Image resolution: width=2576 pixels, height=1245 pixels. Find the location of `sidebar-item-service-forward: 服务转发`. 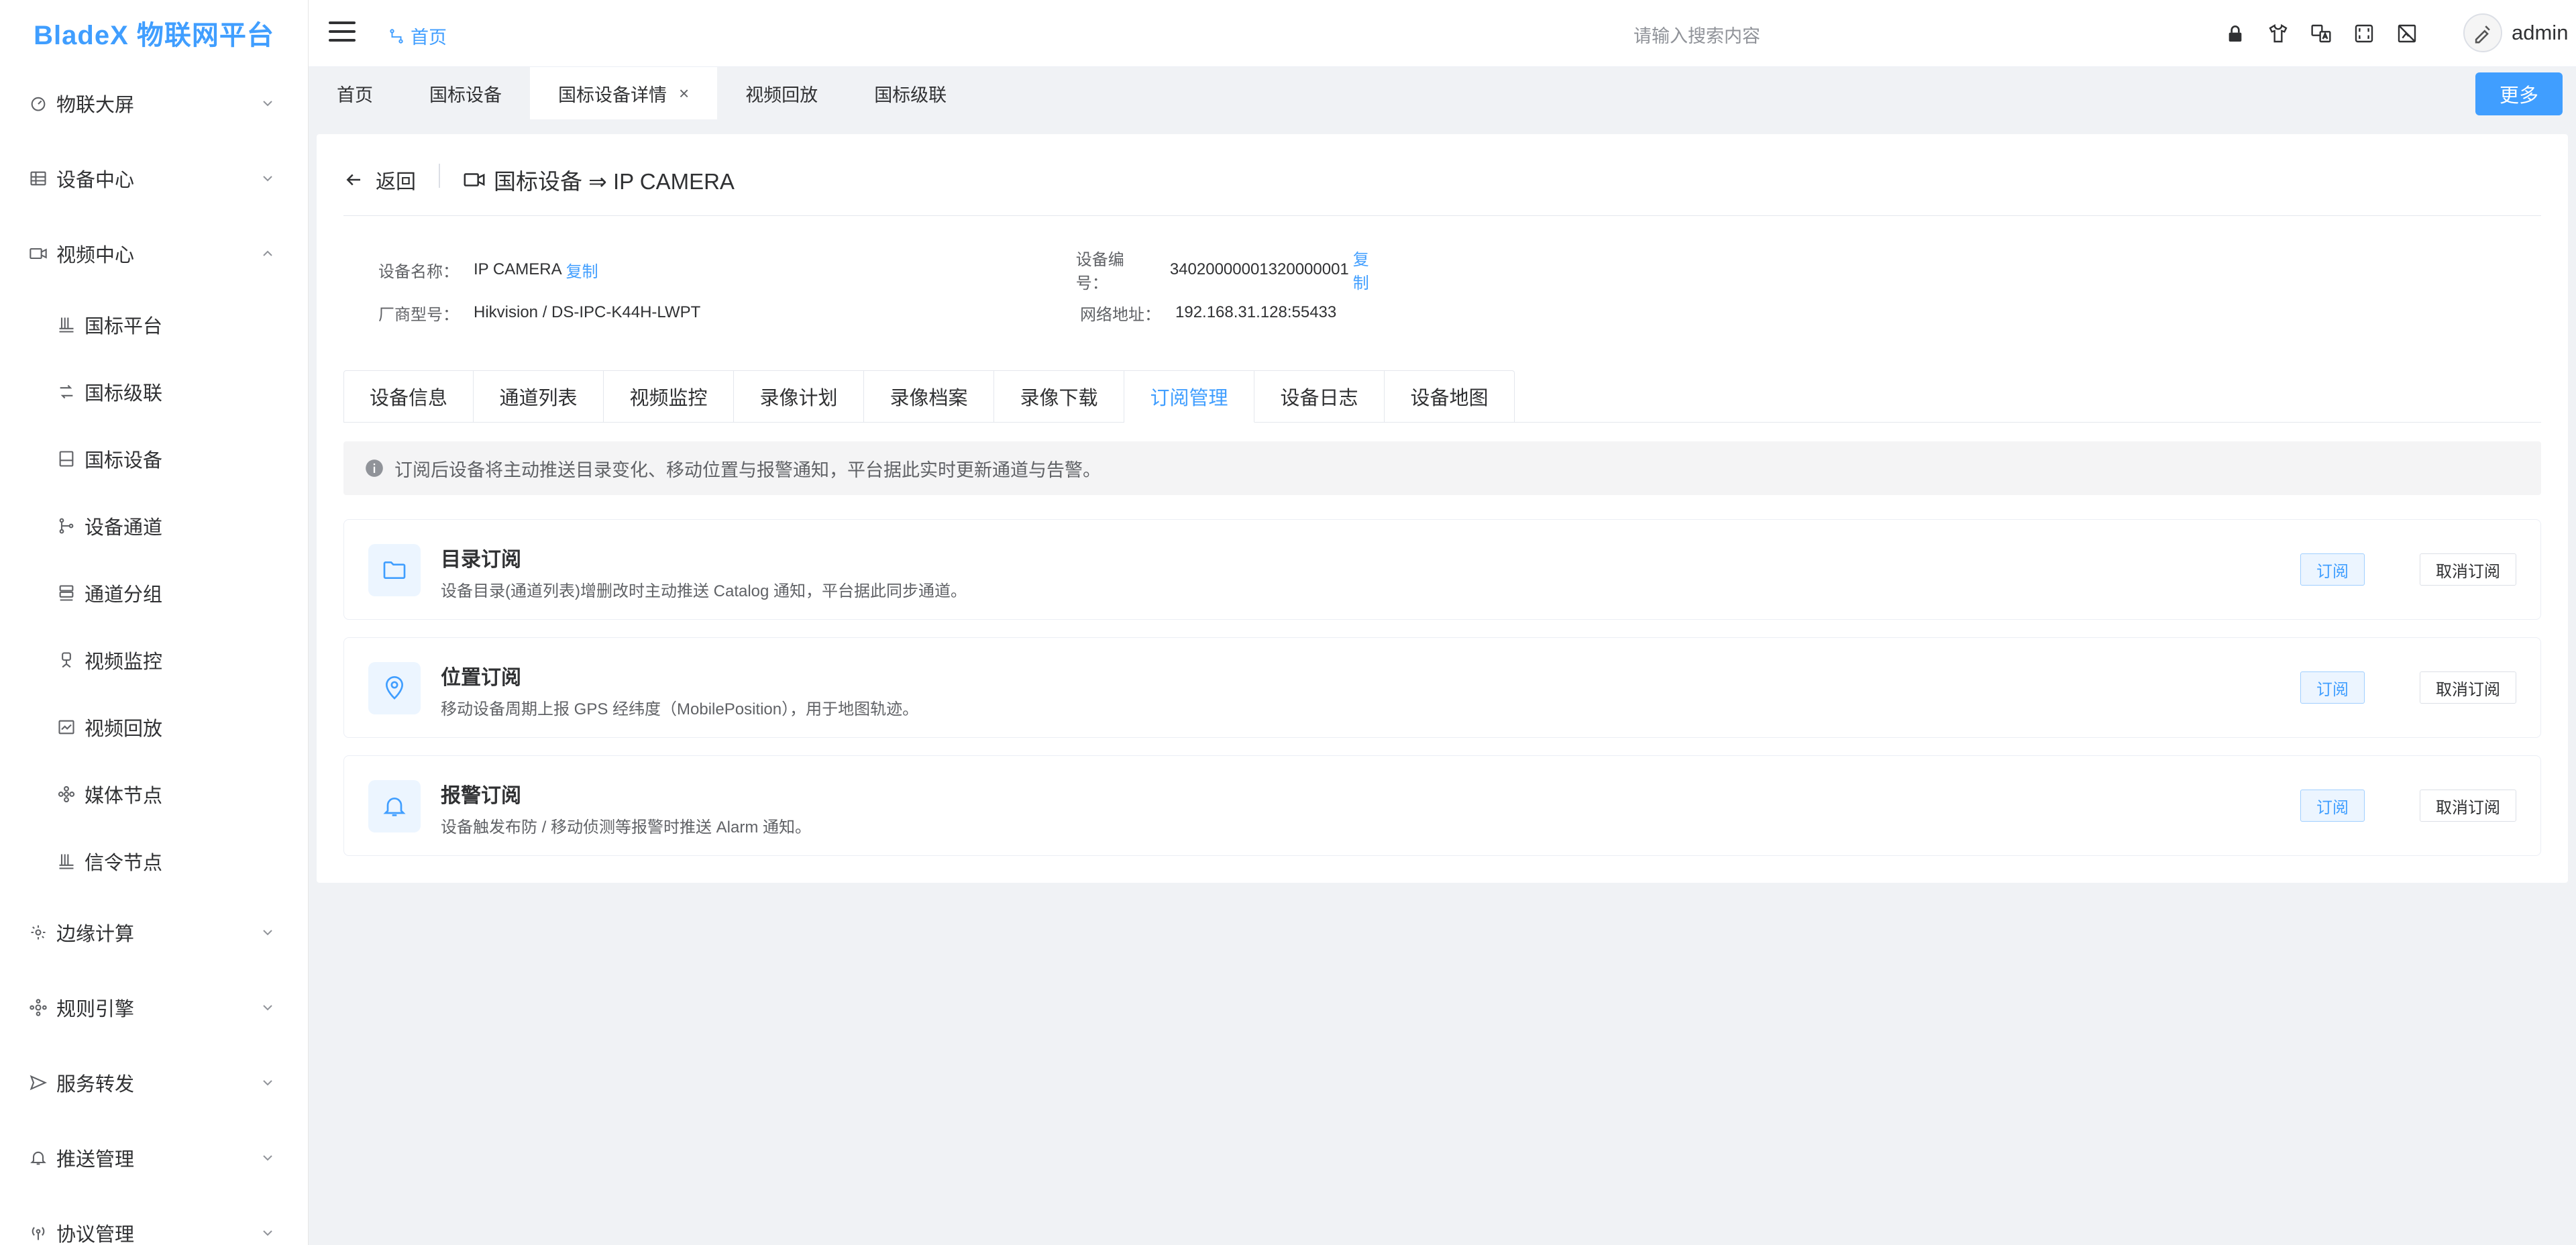

sidebar-item-service-forward: 服务转发 is located at coordinates (154, 1082).